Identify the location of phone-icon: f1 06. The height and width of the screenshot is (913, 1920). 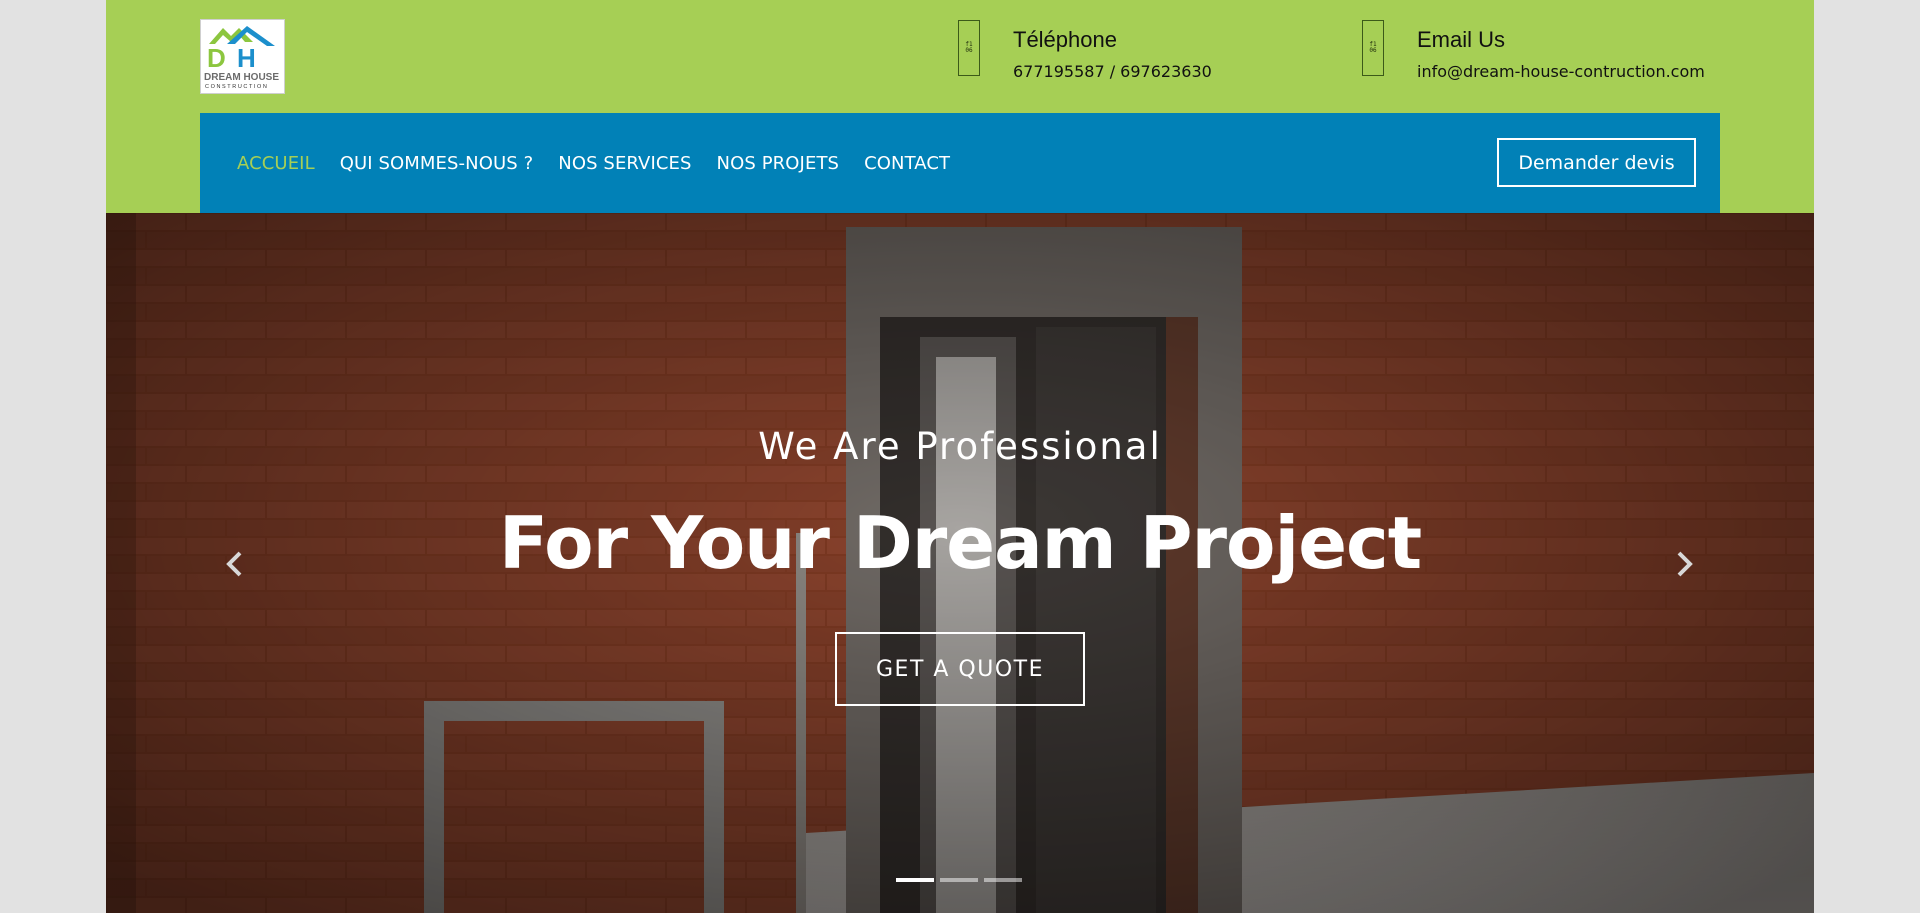
(969, 48).